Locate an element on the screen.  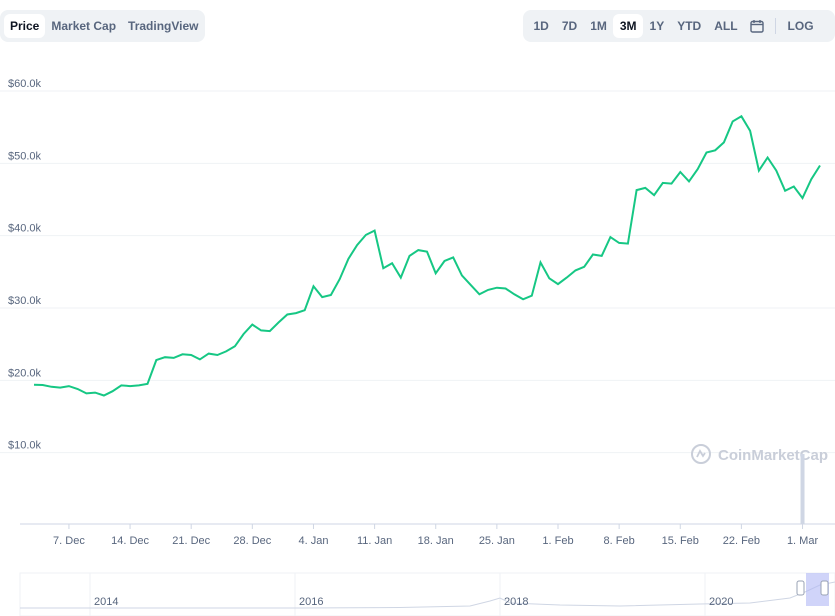
x-tick-label: 28. Dec is located at coordinates (252, 541).